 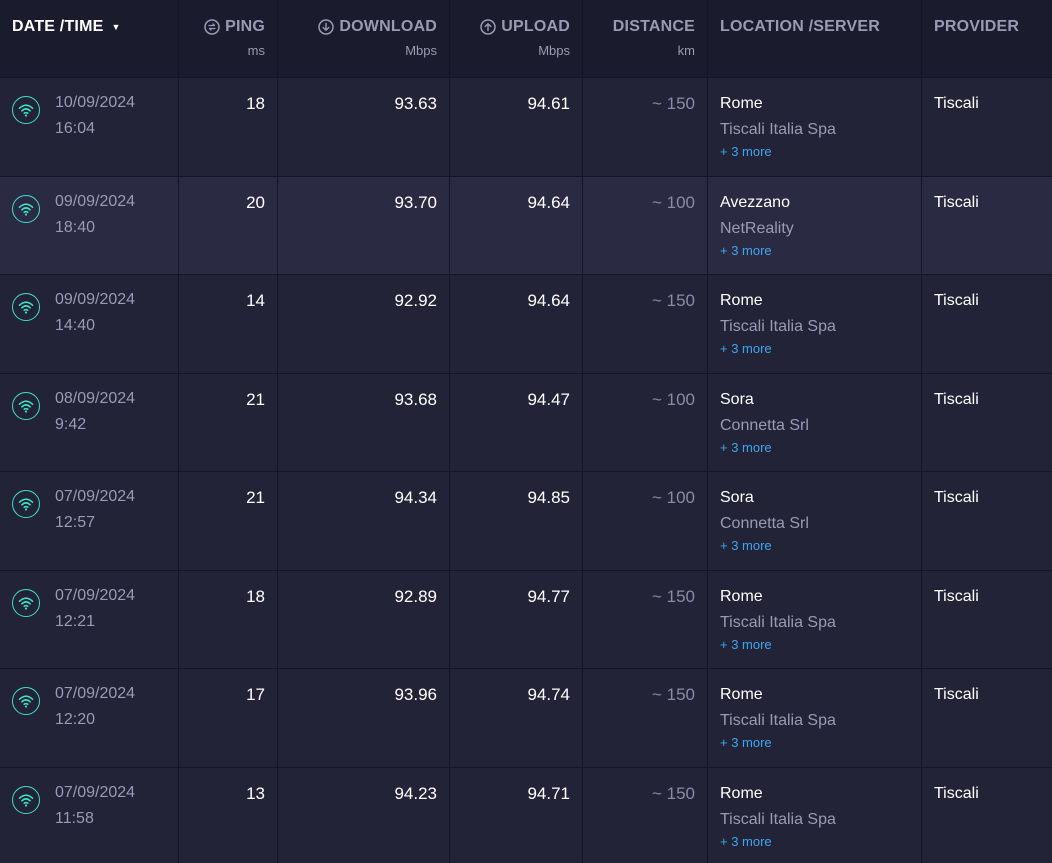 I want to click on upload-value: 94.77, so click(x=548, y=596).